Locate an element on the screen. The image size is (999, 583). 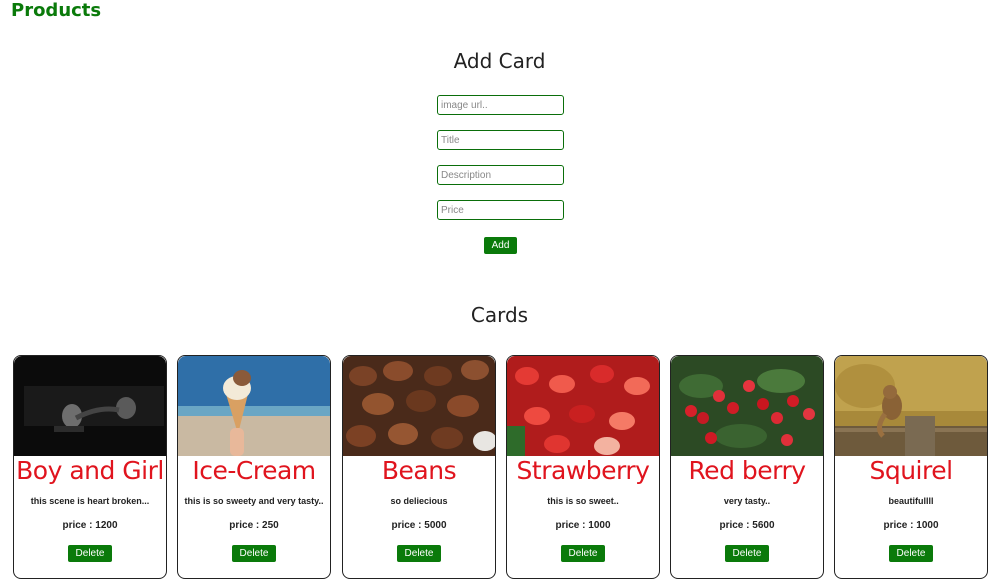
price-value: 5600 is located at coordinates (763, 525).